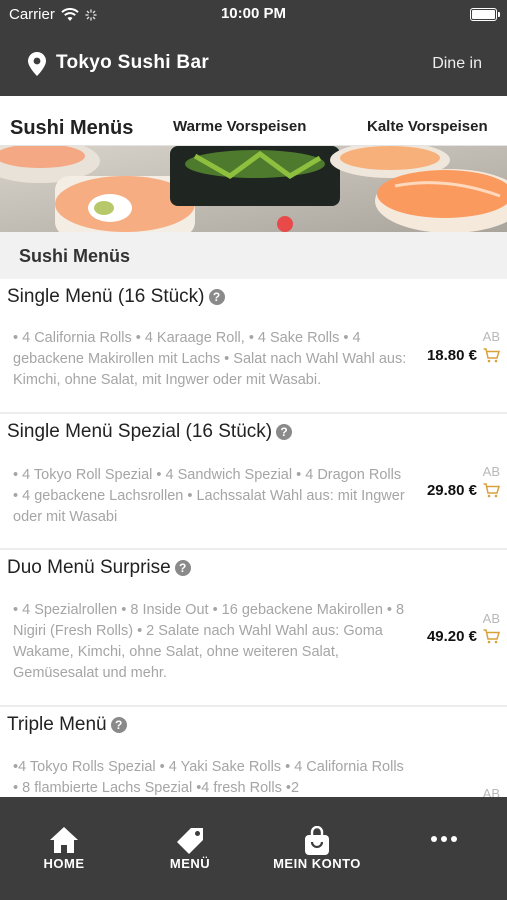  I want to click on restaurant-name: Tokyo Sushi Bar, so click(132, 63).